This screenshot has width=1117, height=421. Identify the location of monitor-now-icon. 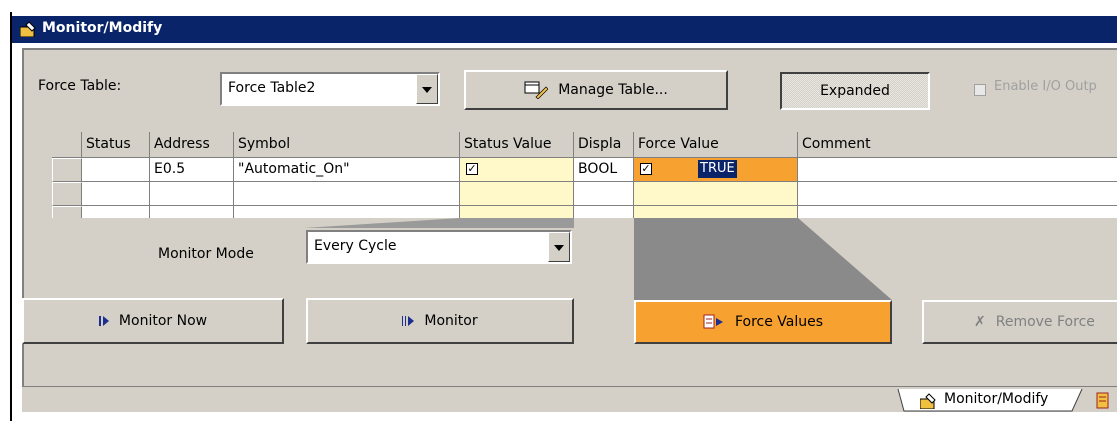
(103, 321).